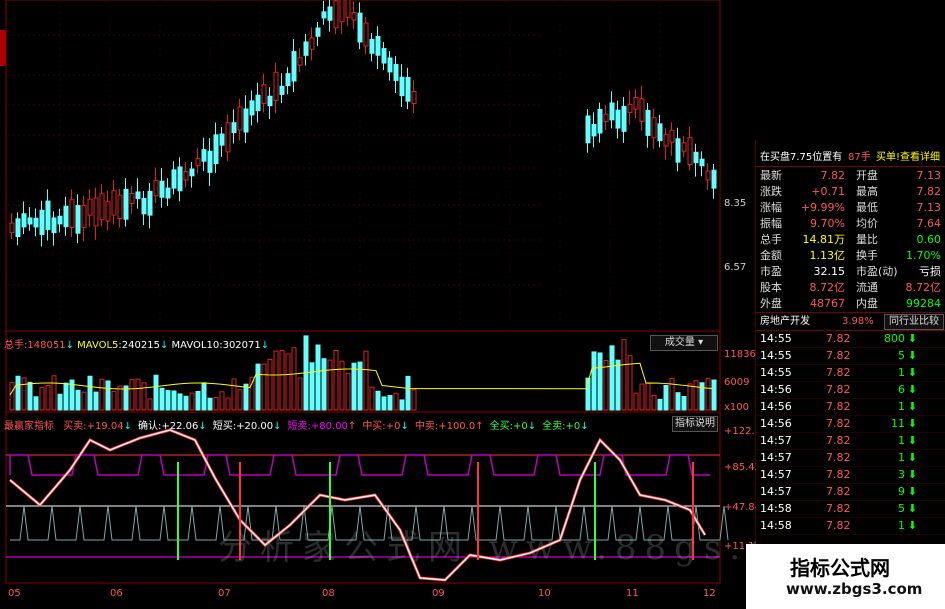 This screenshot has height=609, width=945. What do you see at coordinates (901, 389) in the screenshot?
I see `tick-volume: 6` at bounding box center [901, 389].